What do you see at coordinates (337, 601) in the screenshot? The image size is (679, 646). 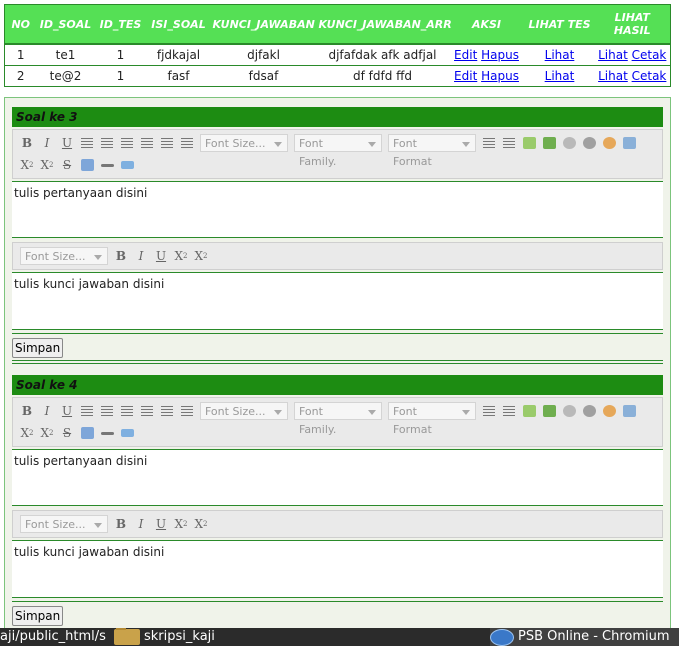 I see `divider` at bounding box center [337, 601].